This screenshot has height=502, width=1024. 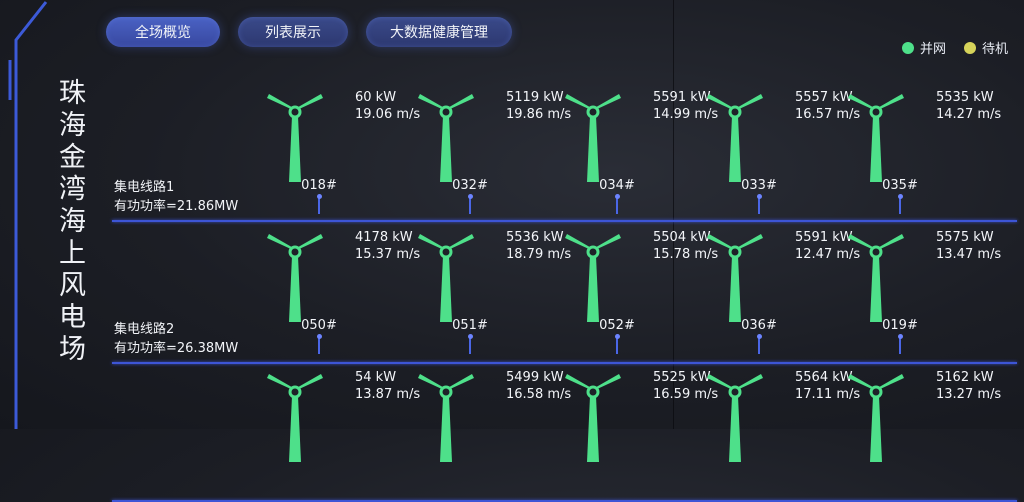 I want to click on turbine-card: 5499 kW 16.58 m/s, so click(x=493, y=435).